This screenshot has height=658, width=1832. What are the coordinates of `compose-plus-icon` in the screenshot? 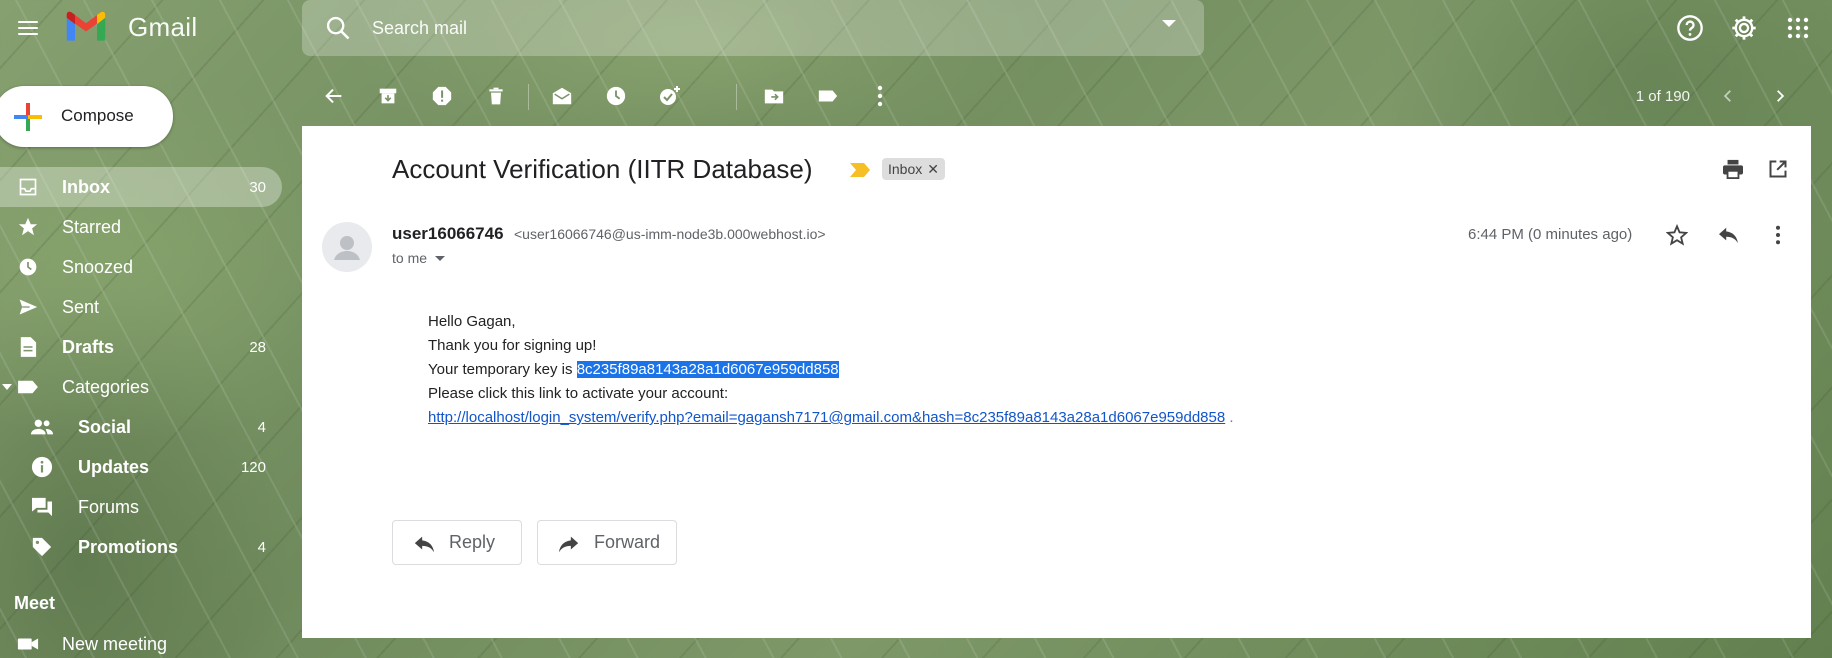 It's located at (28, 117).